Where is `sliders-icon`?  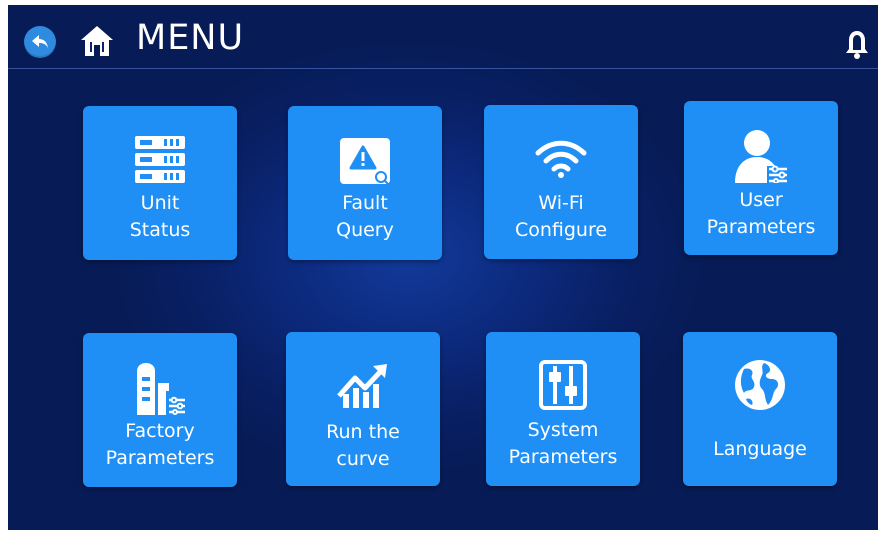
sliders-icon is located at coordinates (563, 385).